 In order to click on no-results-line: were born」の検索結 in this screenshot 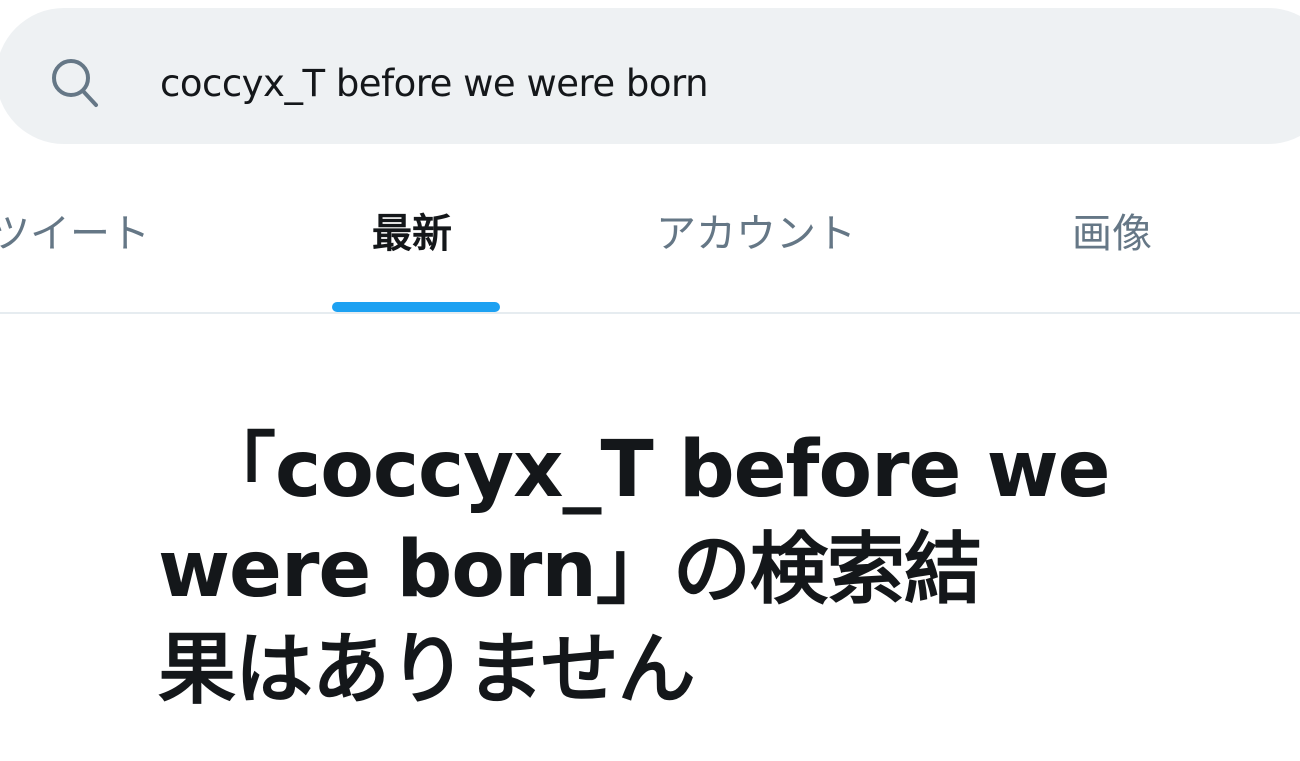, I will do `click(570, 570)`.